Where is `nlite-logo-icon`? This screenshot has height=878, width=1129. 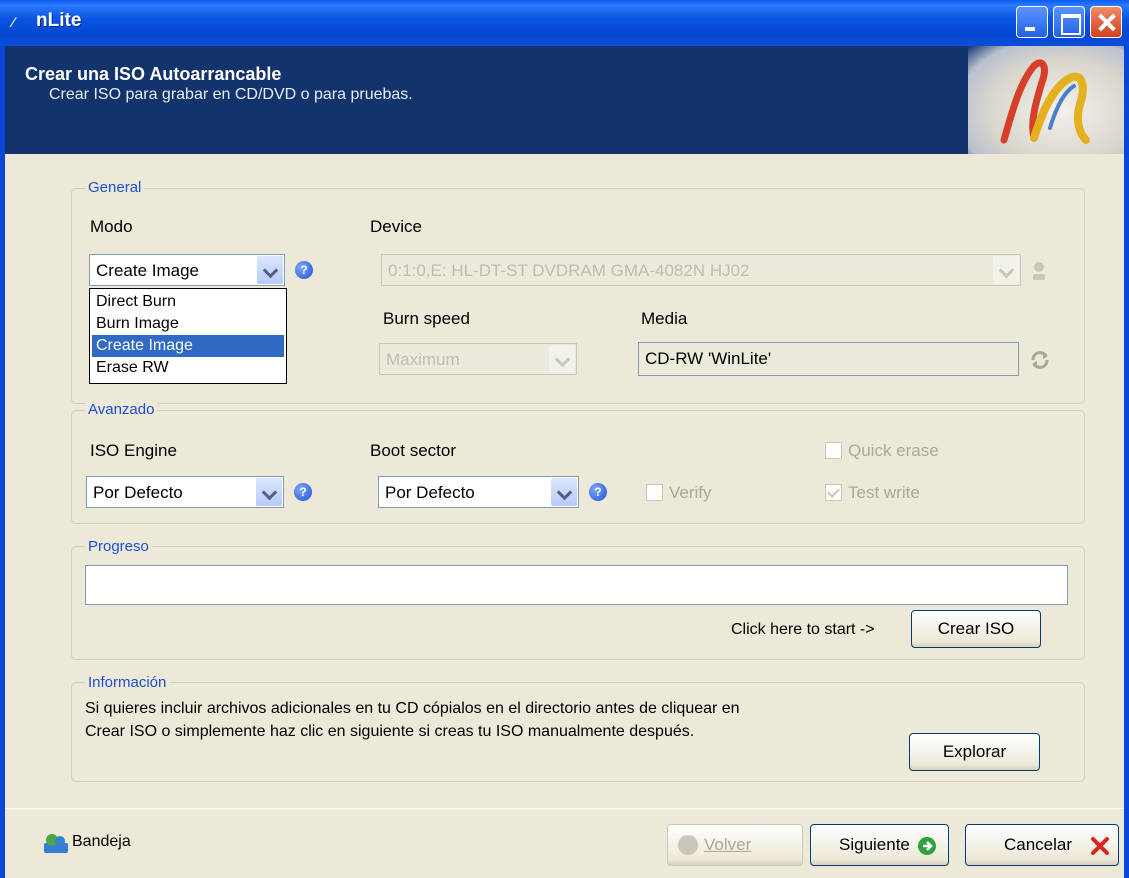 nlite-logo-icon is located at coordinates (1045, 101).